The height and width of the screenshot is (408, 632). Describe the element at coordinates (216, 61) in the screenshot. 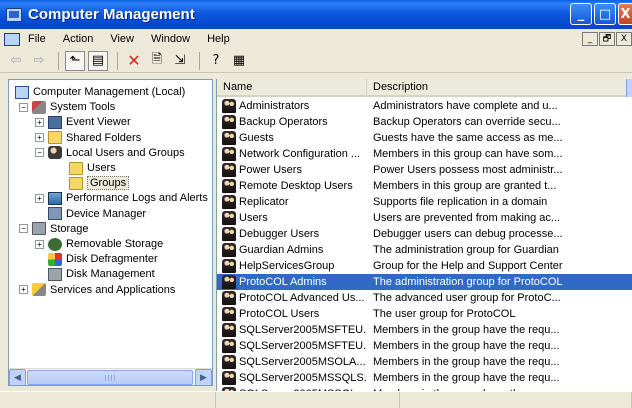

I see `help-icon: ?` at that location.